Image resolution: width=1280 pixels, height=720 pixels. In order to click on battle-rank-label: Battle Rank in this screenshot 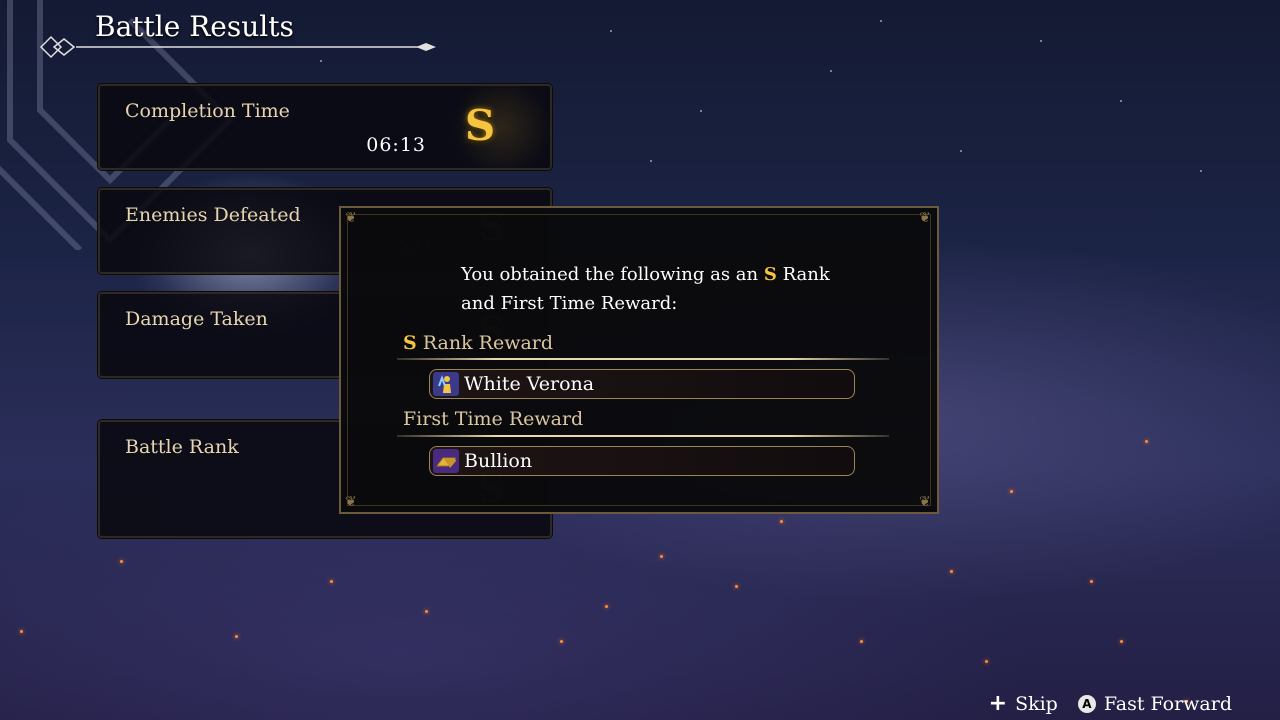, I will do `click(182, 447)`.